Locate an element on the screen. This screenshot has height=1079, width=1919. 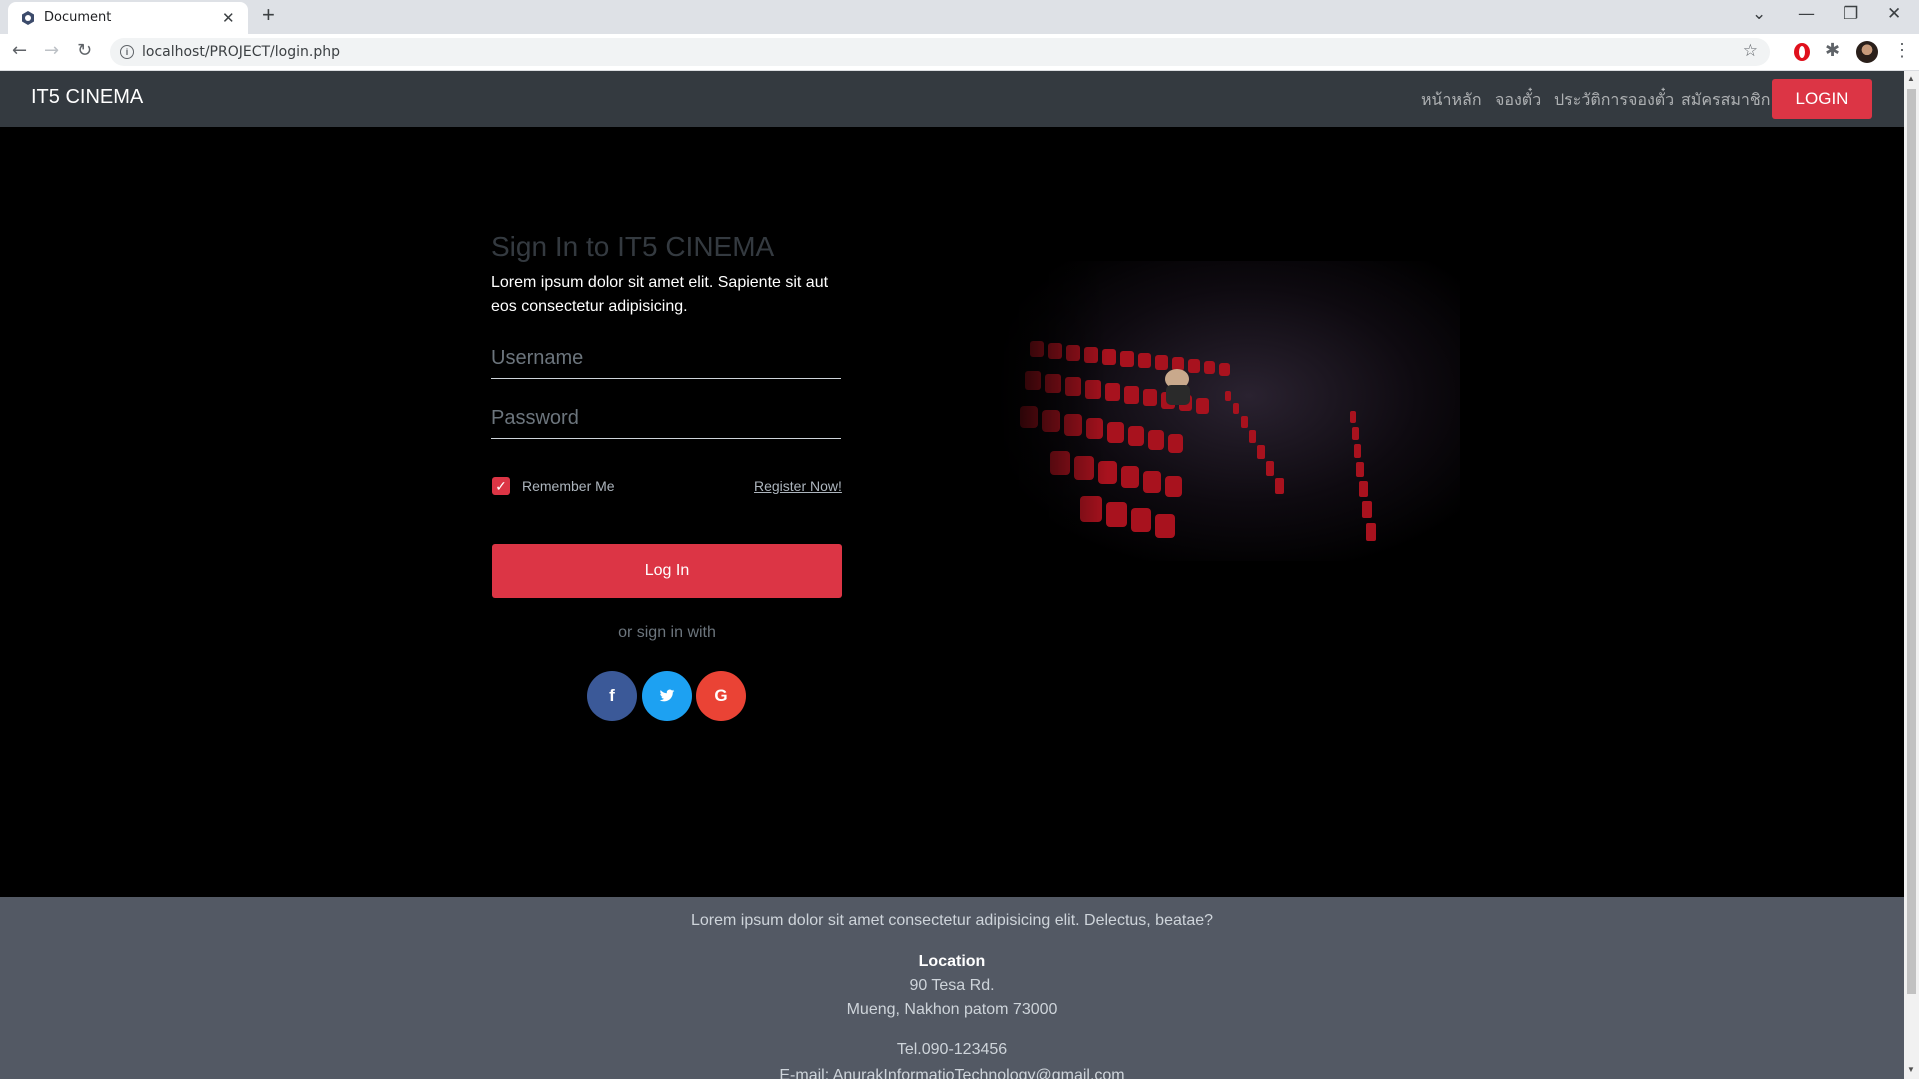
footer-location-heading: Location is located at coordinates (952, 961).